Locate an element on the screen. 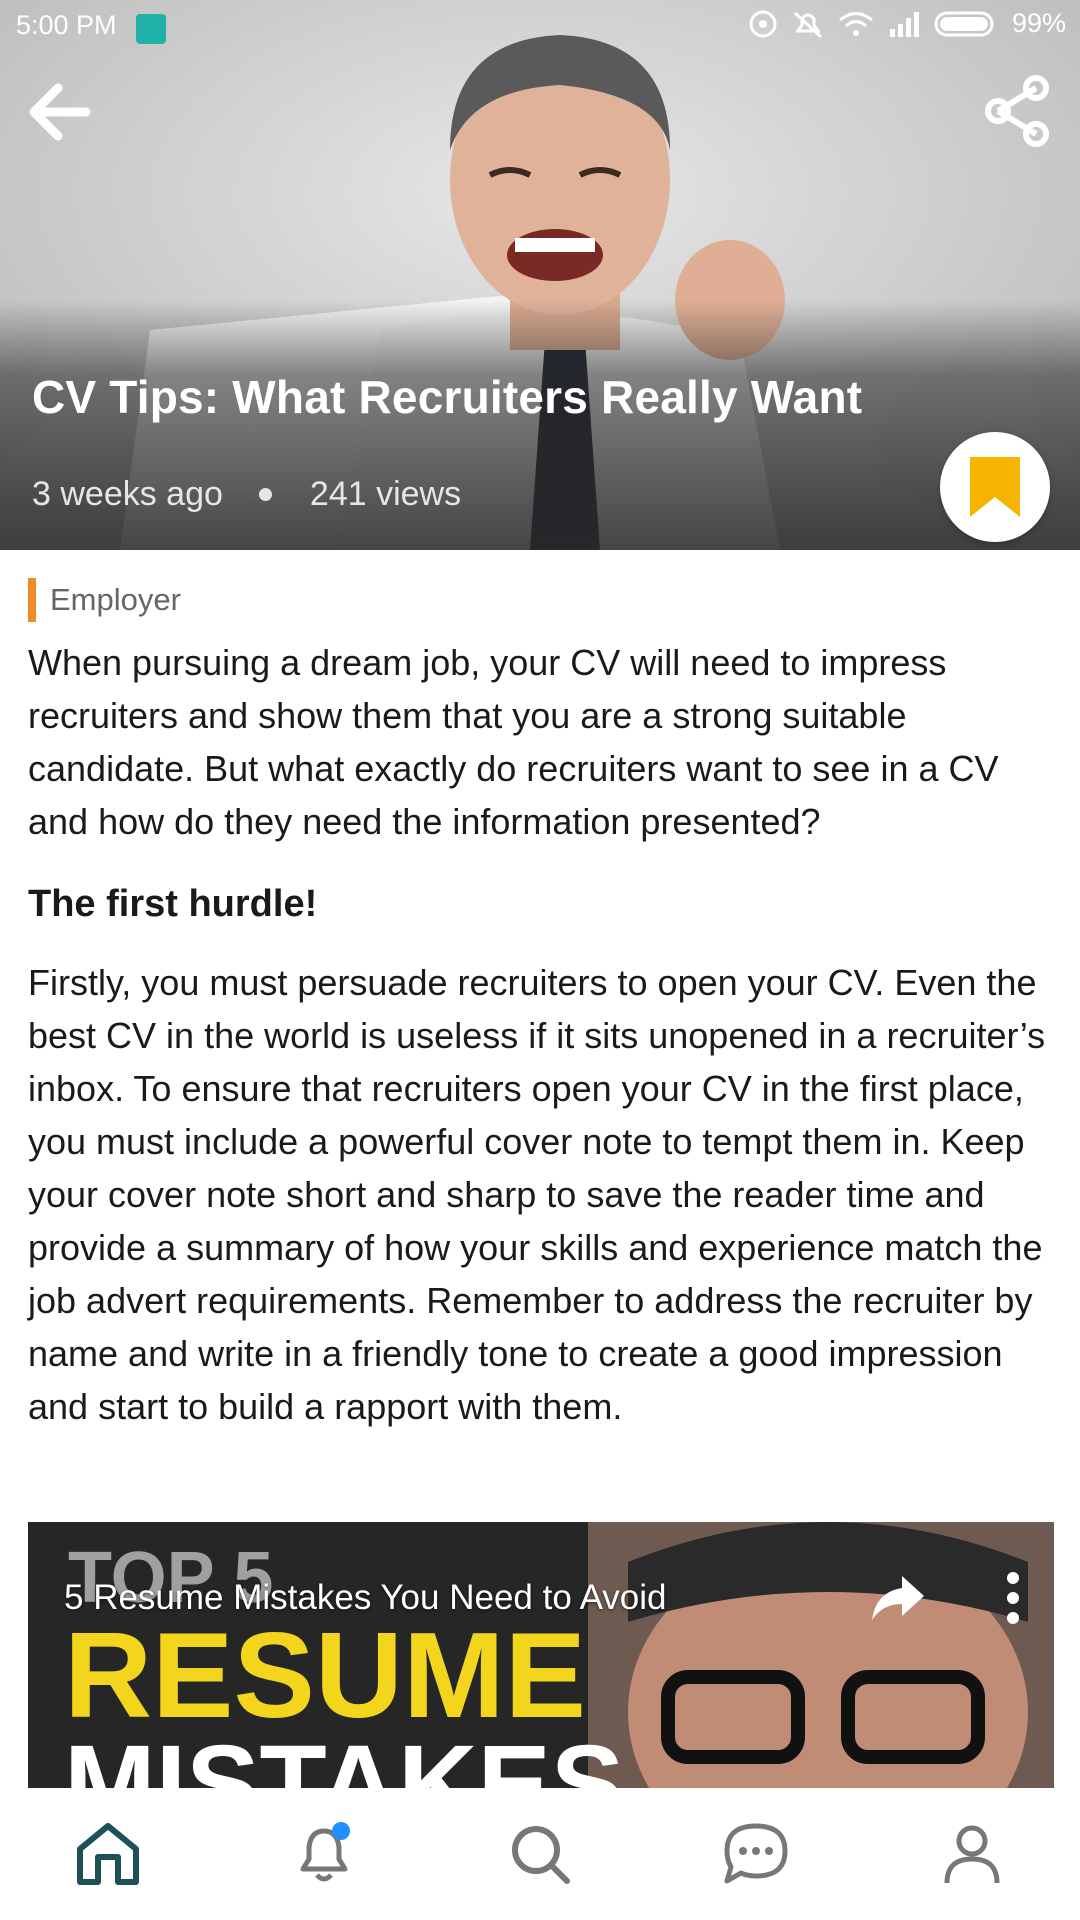  search-icon is located at coordinates (541, 1855).